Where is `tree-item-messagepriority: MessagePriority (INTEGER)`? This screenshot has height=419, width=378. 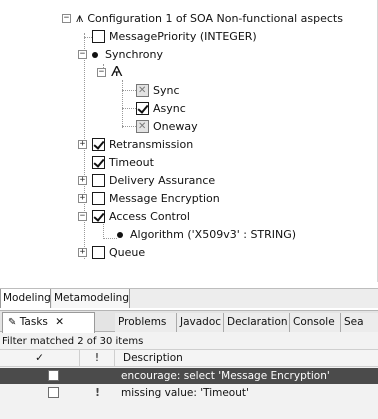 tree-item-messagepriority: MessagePriority (INTEGER) is located at coordinates (174, 36).